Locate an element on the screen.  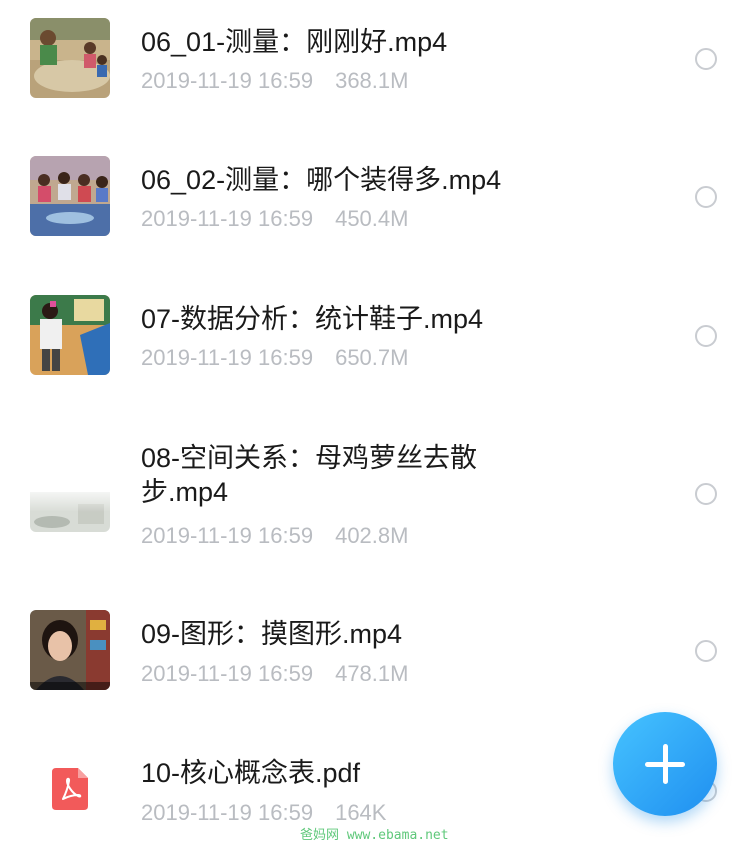
file-meta: 2019-11-19 16:59 164K is located at coordinates (263, 813).